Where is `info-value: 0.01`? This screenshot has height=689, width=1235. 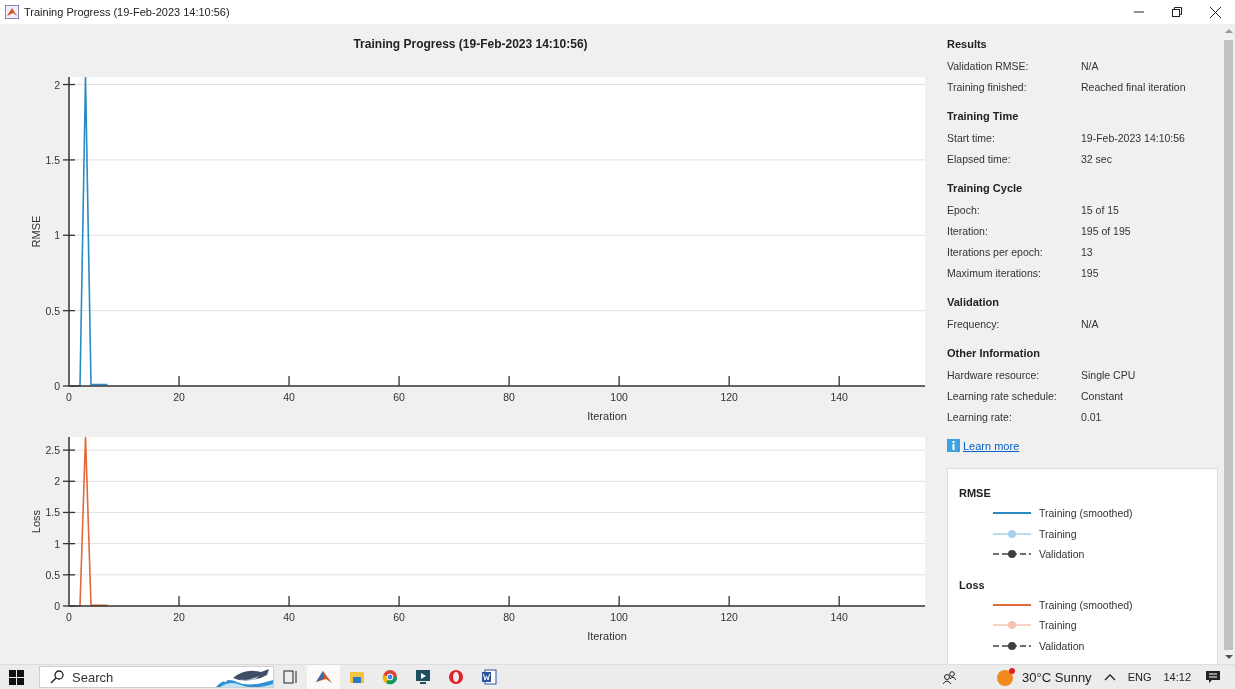 info-value: 0.01 is located at coordinates (1091, 416).